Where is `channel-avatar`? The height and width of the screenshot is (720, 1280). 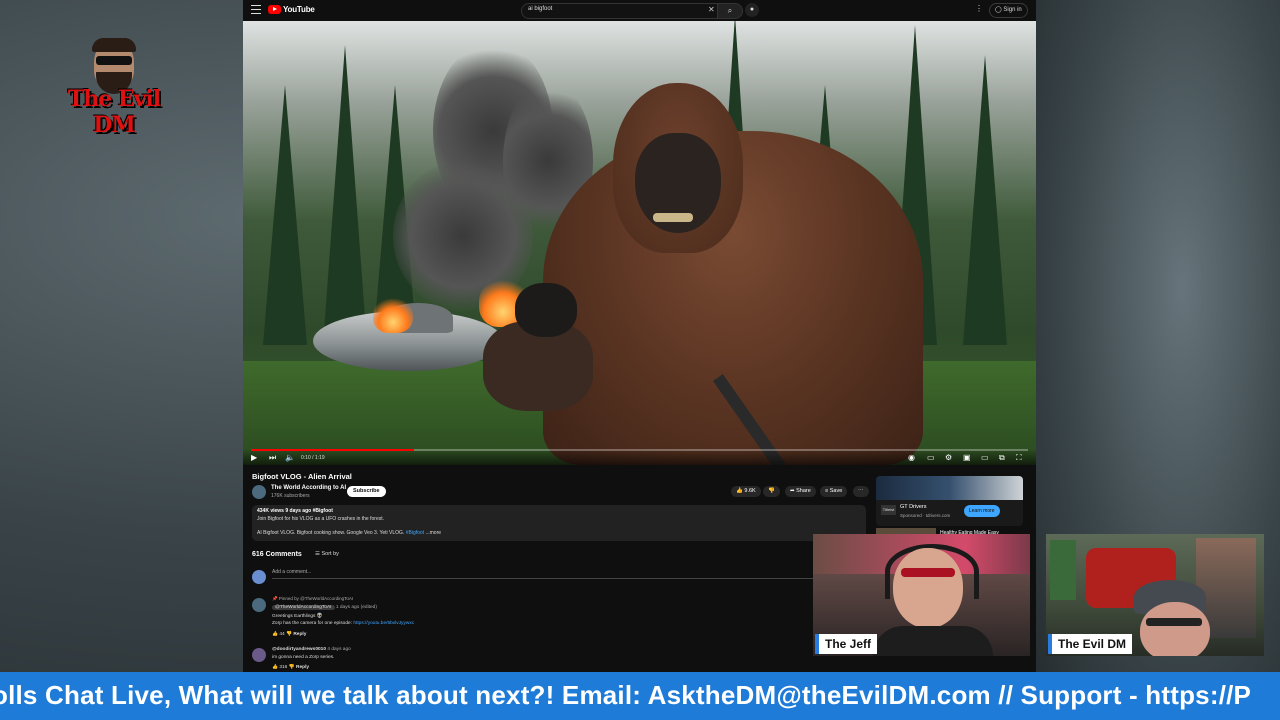 channel-avatar is located at coordinates (259, 492).